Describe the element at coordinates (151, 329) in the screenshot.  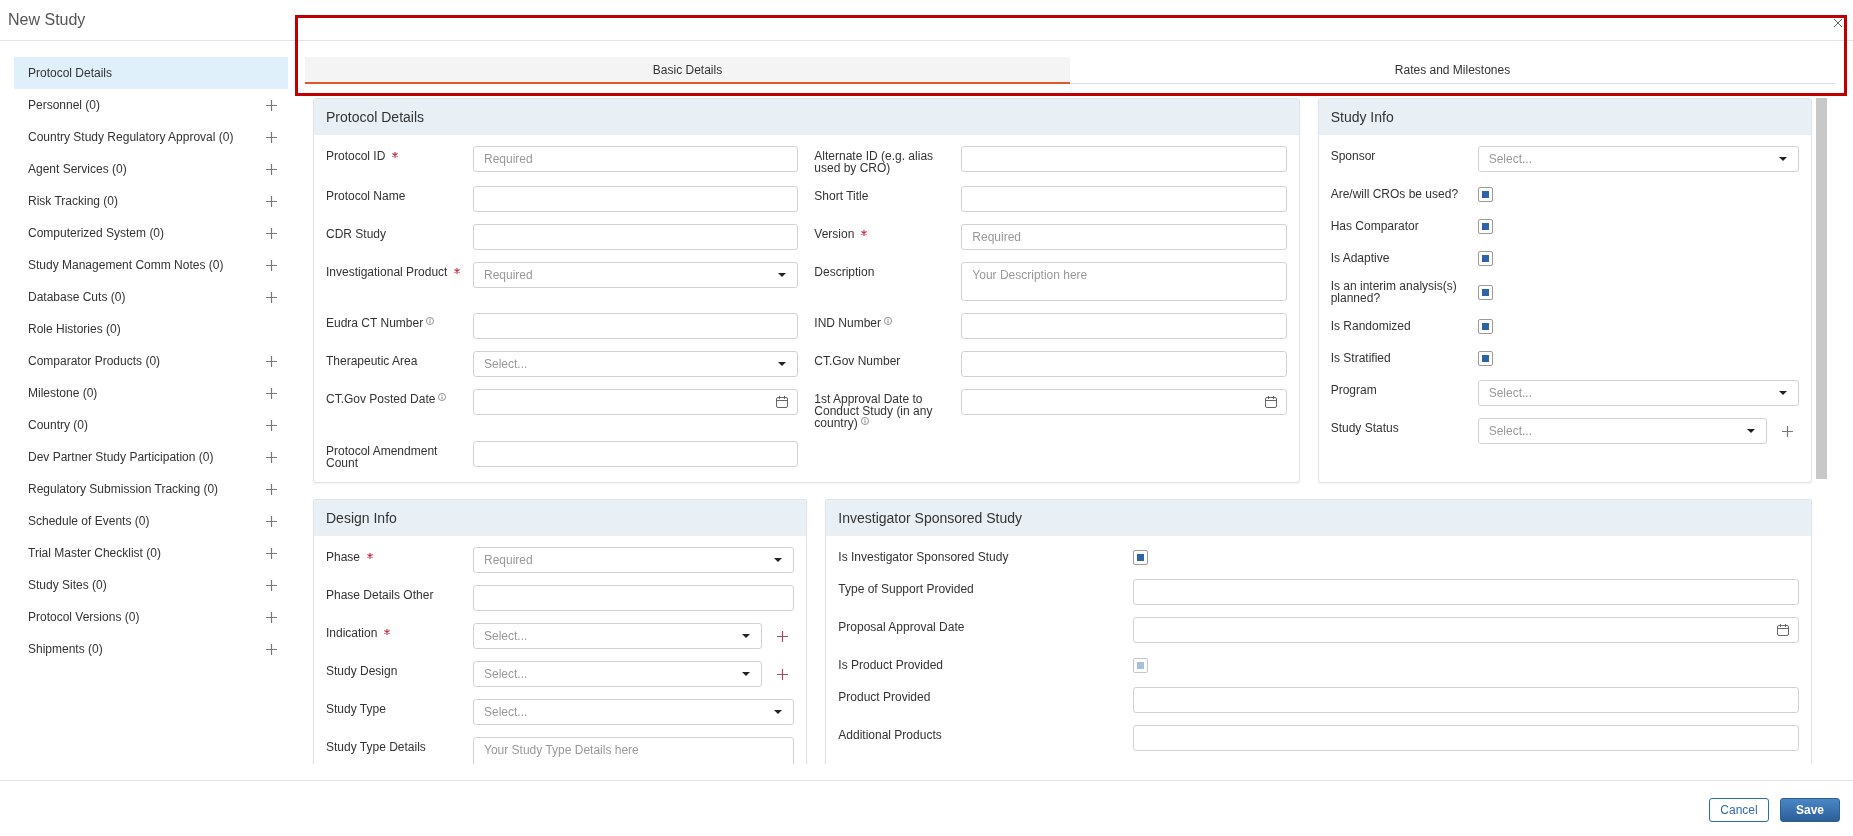
I see `sidebar-item: Role Histories (0)` at that location.